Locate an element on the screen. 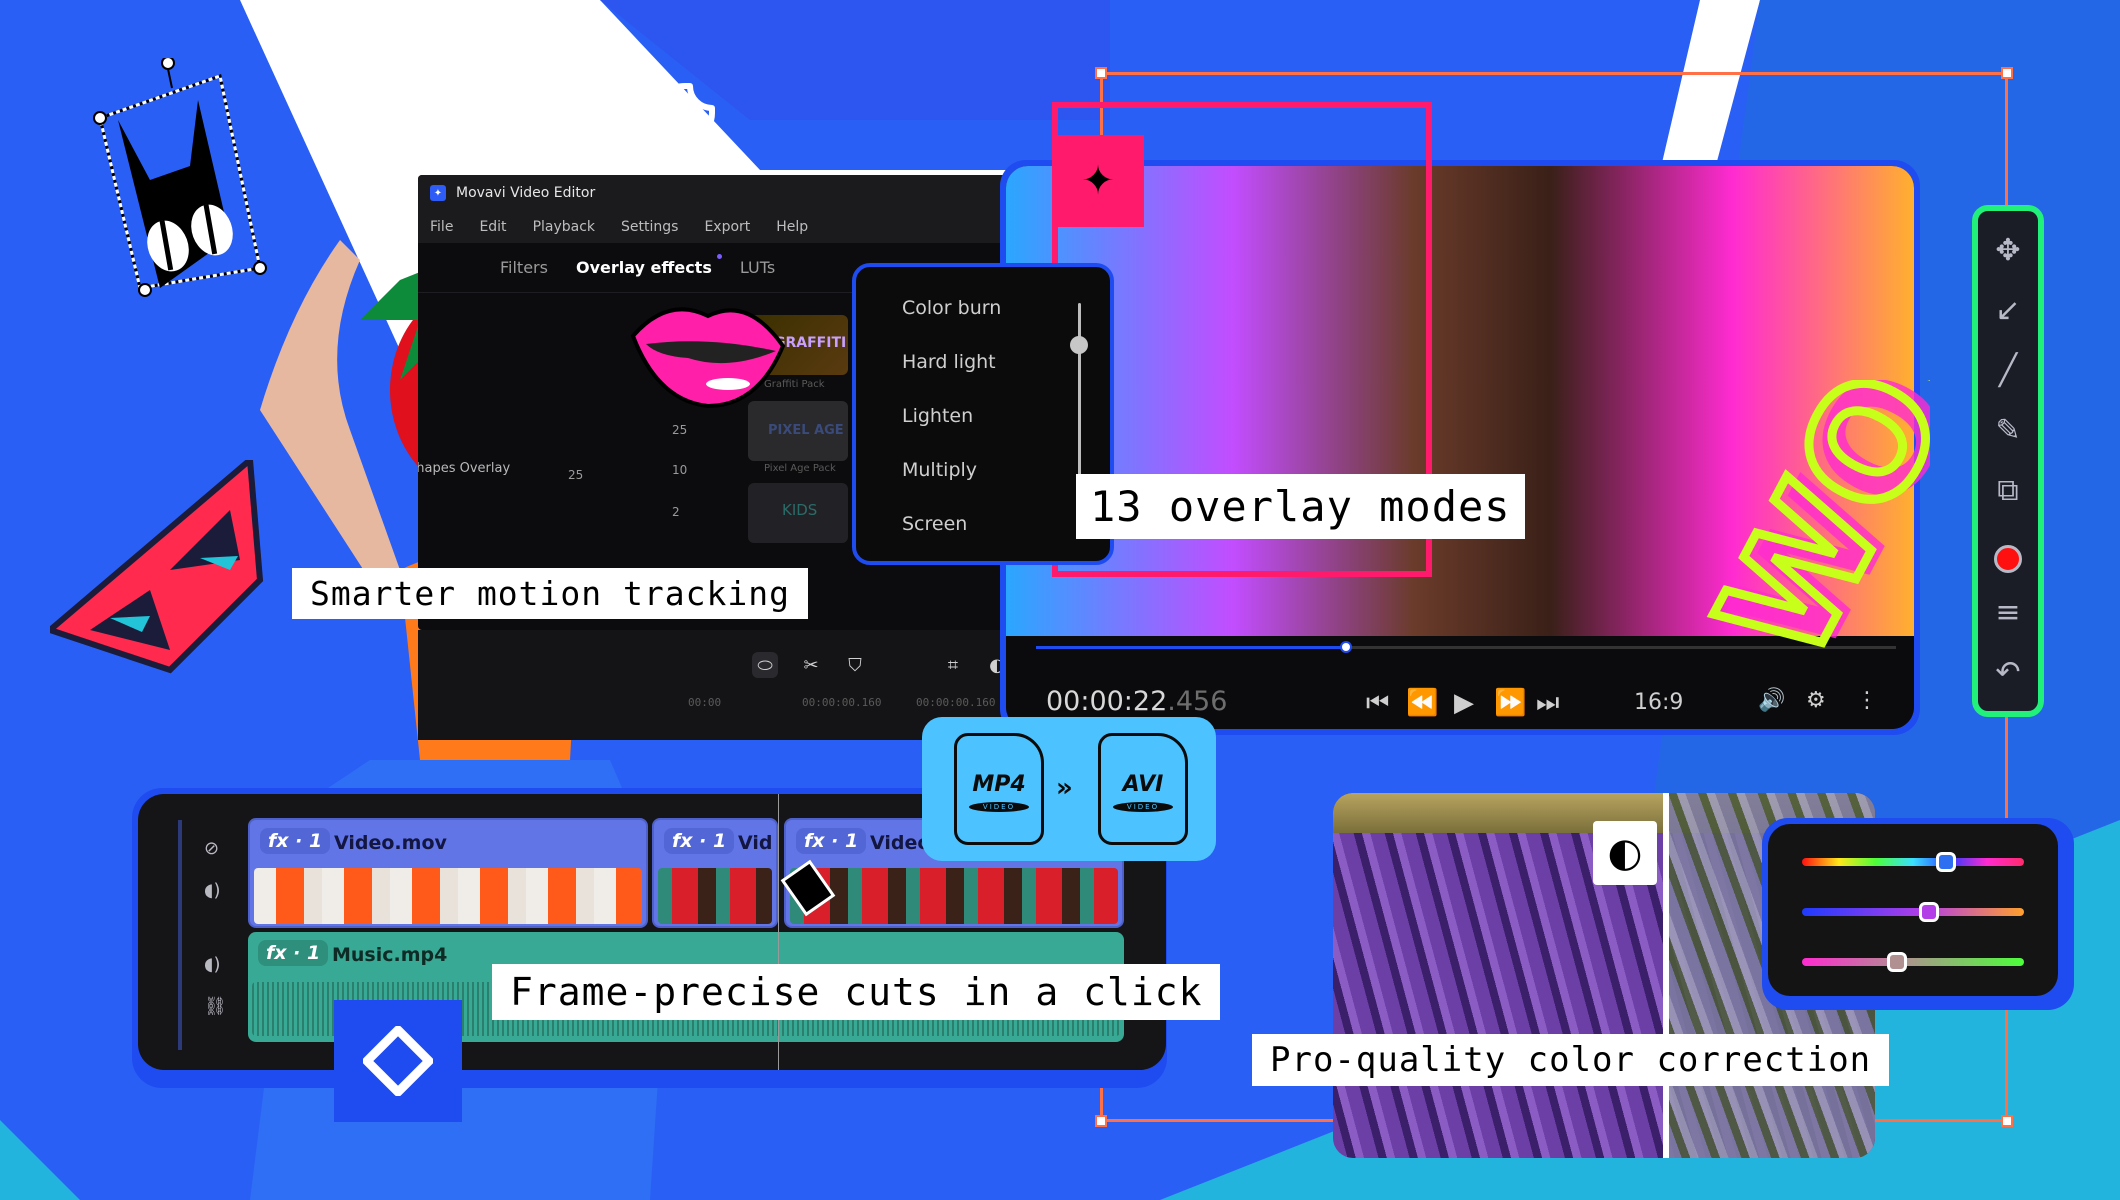 The height and width of the screenshot is (1200, 2120). tab-luts: LUTs is located at coordinates (757, 267).